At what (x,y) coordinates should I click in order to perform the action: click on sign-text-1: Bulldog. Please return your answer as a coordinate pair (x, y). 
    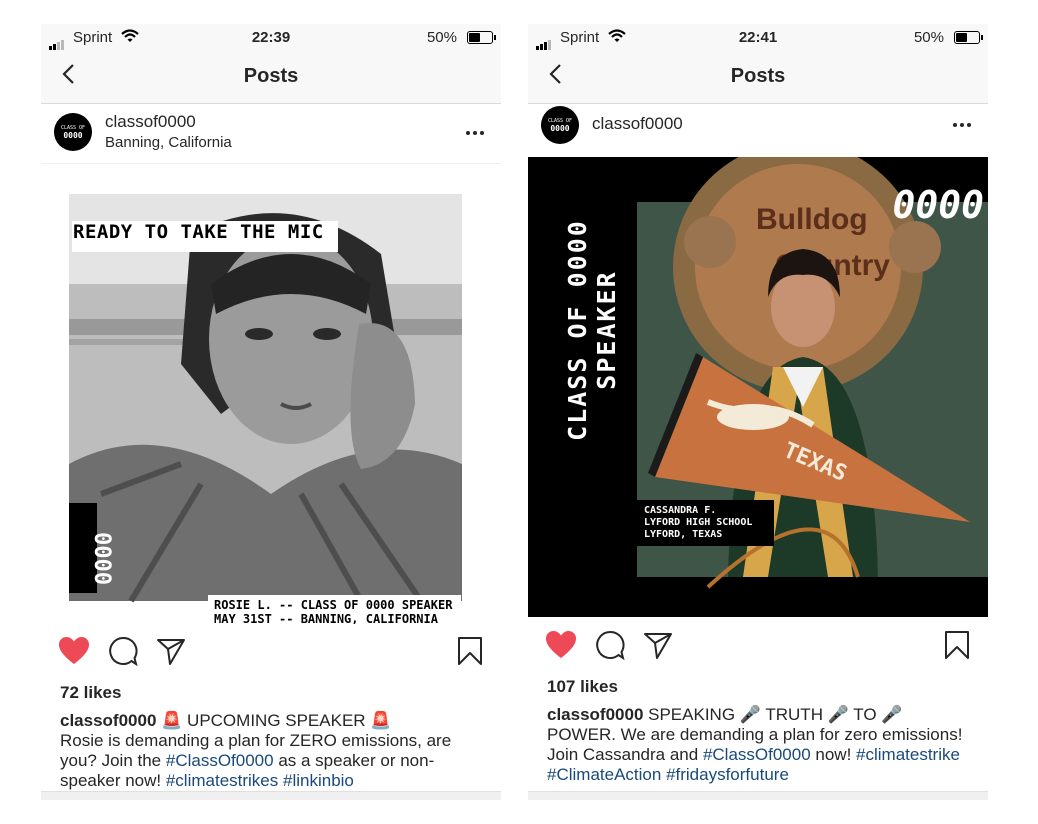
    Looking at the image, I should click on (812, 219).